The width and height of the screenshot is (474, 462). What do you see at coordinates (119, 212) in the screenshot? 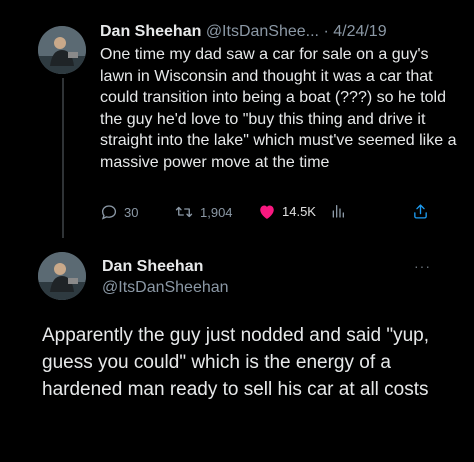
I see `reply-button: 30` at bounding box center [119, 212].